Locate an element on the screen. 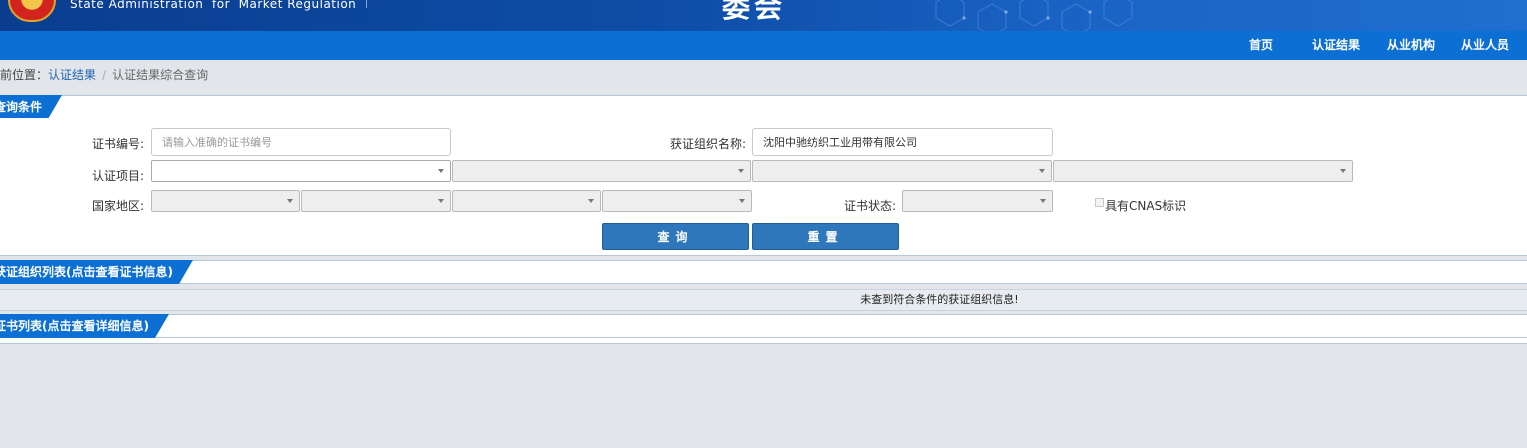 The image size is (1527, 448). breadcrumb-link-cert-results: 认证结果 is located at coordinates (72, 75).